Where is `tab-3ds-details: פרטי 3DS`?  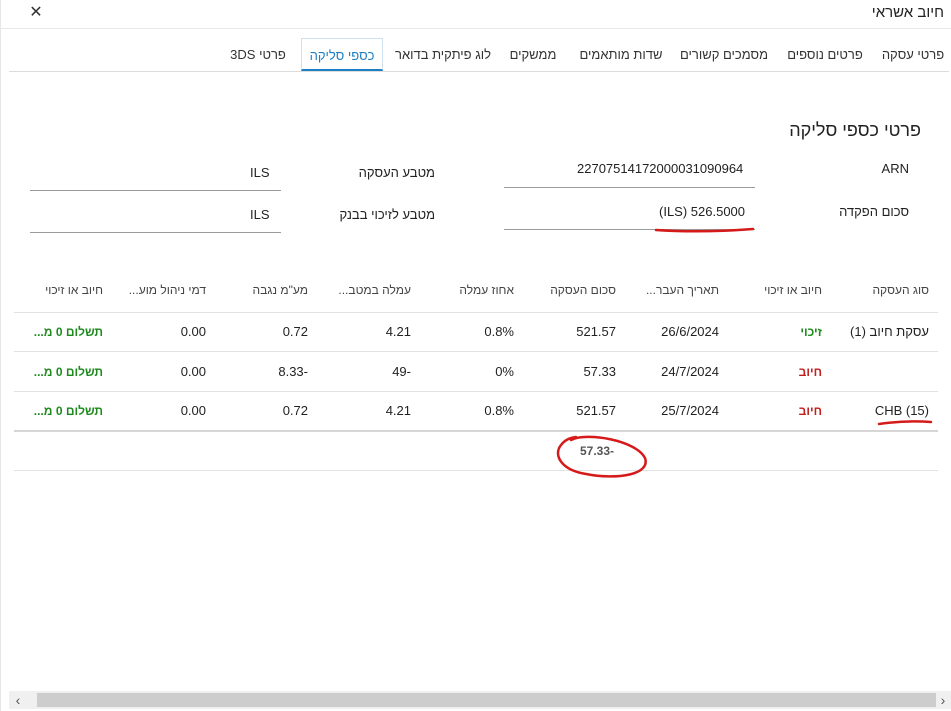 tab-3ds-details: פרטי 3DS is located at coordinates (258, 54).